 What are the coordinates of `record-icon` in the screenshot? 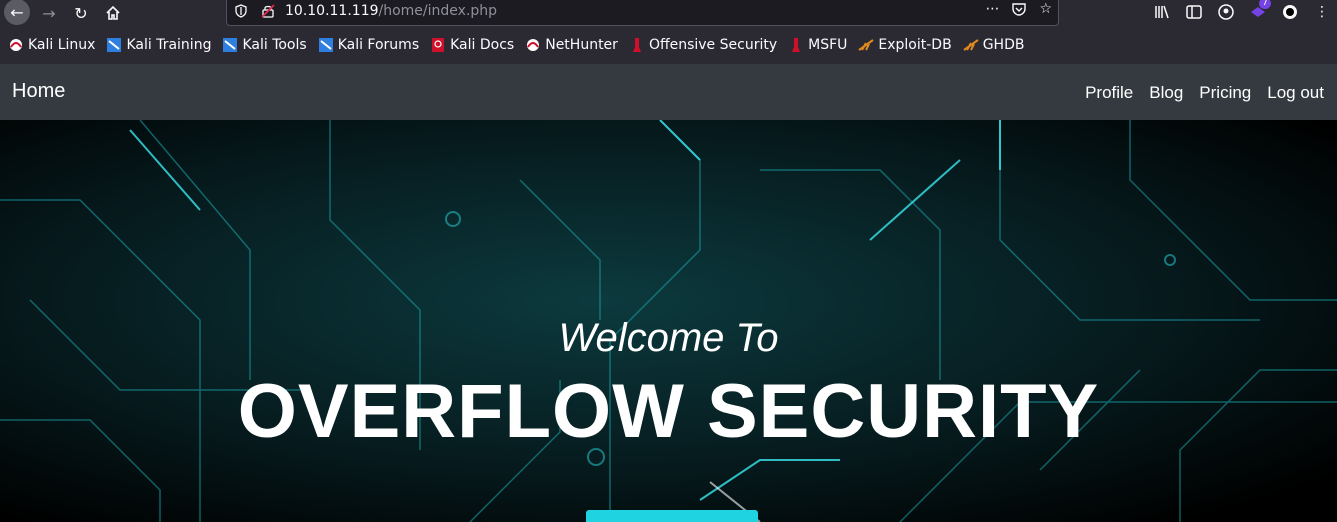 It's located at (1290, 12).